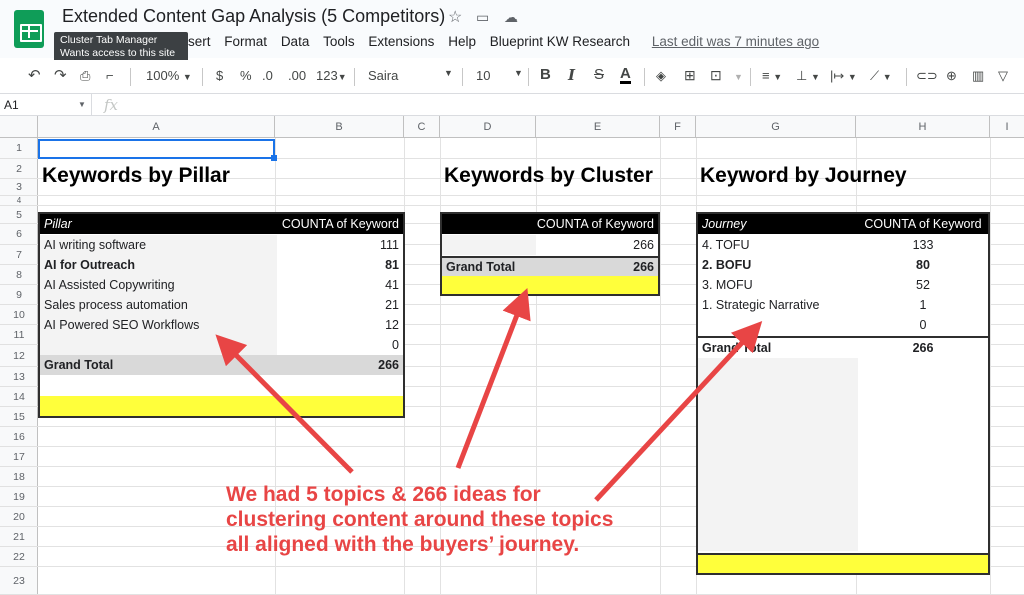 This screenshot has width=1024, height=595. What do you see at coordinates (501, 75) in the screenshot?
I see `font-size-select: 10 ▼` at bounding box center [501, 75].